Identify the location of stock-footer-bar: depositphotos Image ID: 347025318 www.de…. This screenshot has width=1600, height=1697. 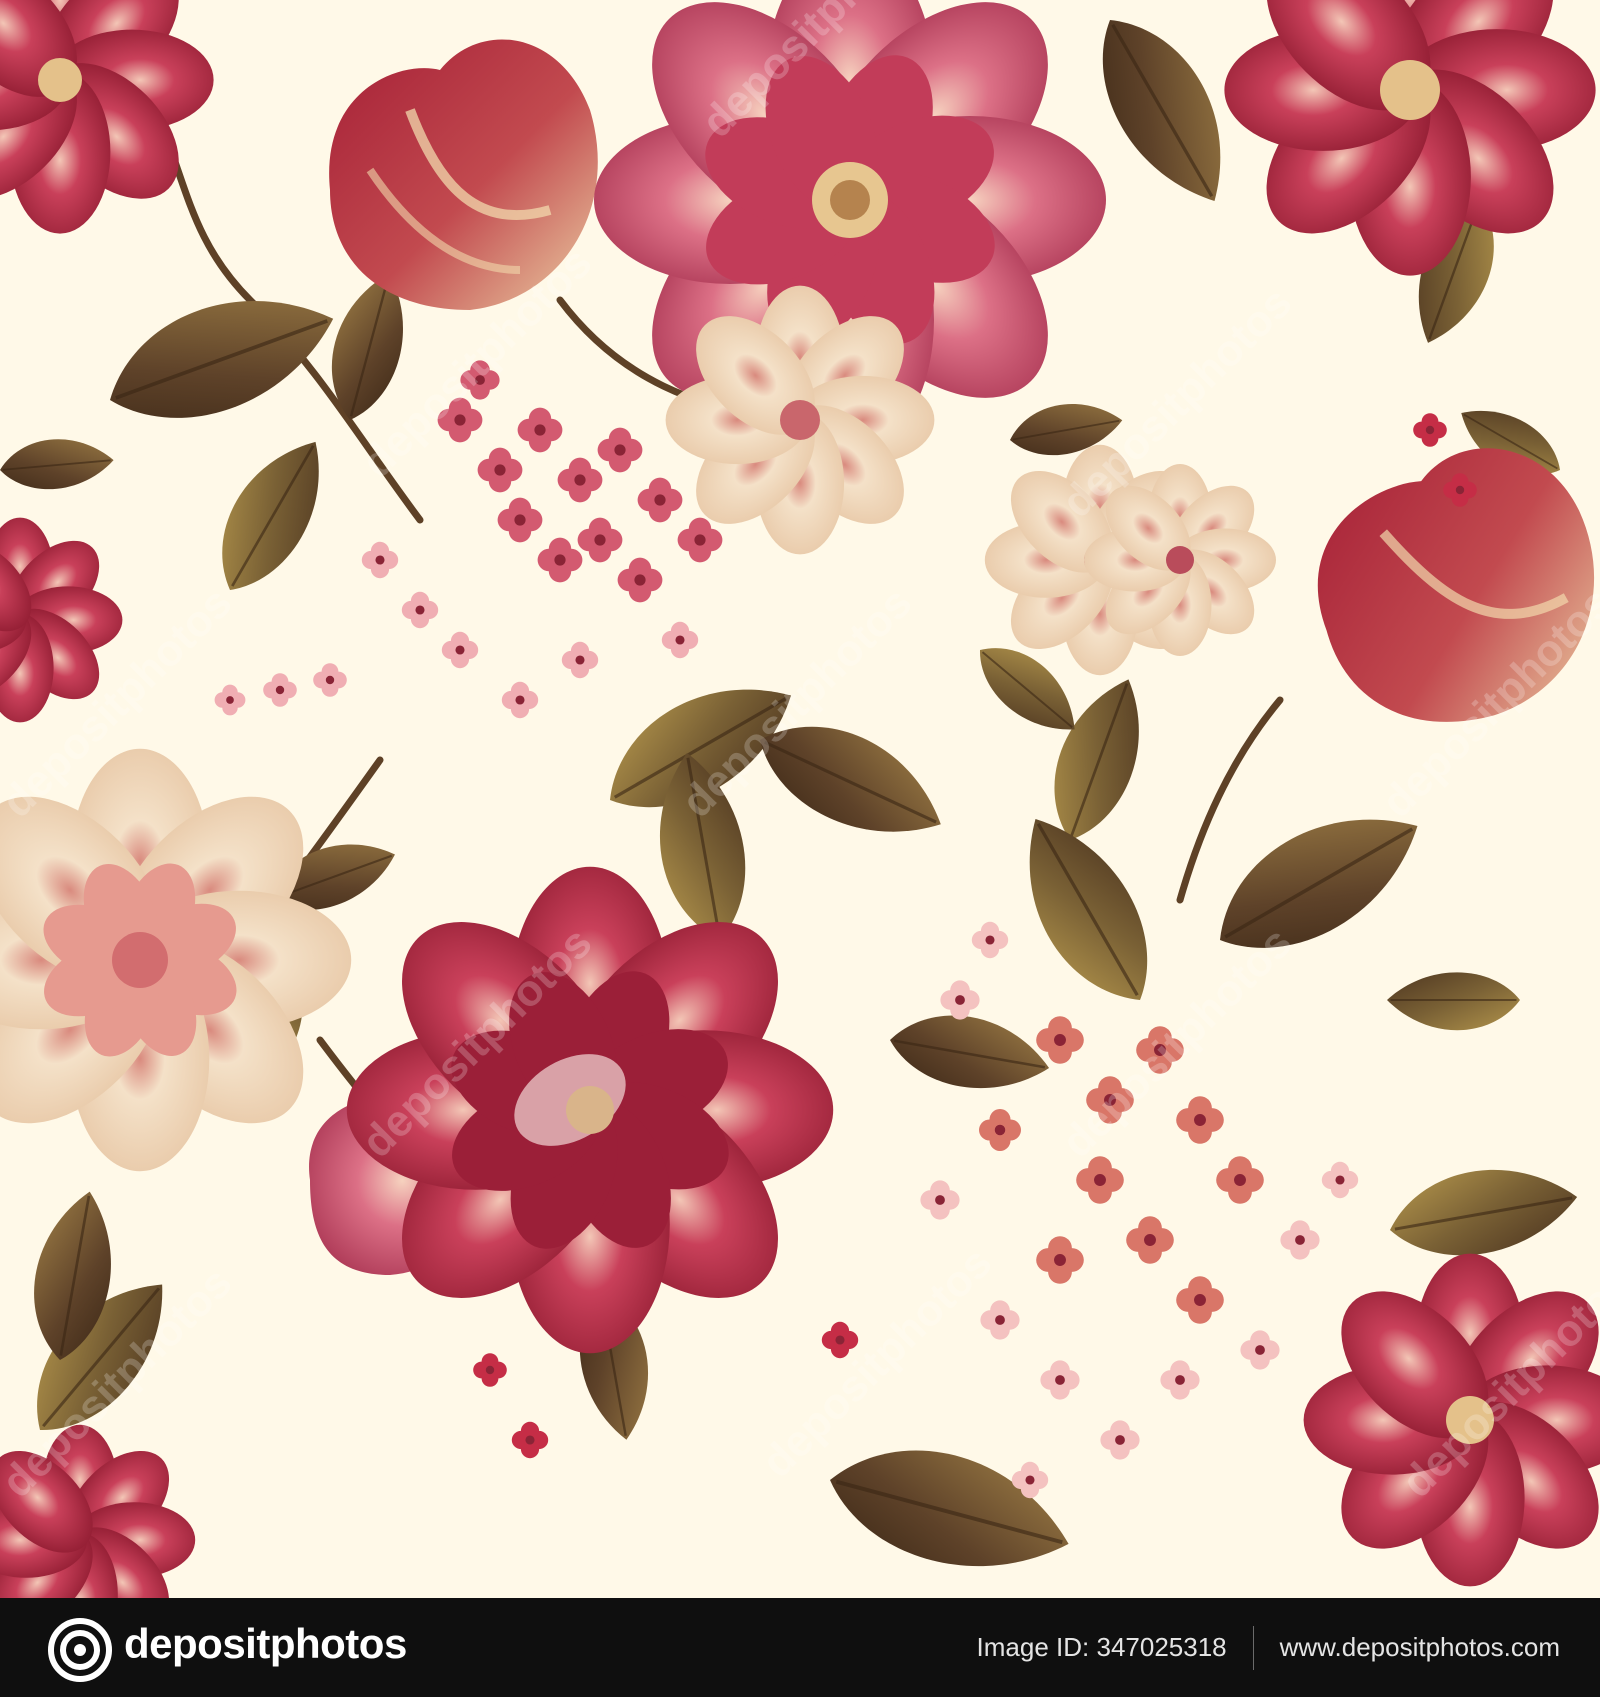
(800, 1647).